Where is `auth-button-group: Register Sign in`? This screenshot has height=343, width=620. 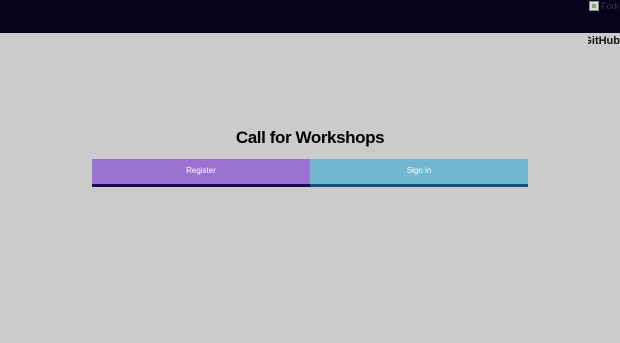
auth-button-group: Register Sign in is located at coordinates (310, 173).